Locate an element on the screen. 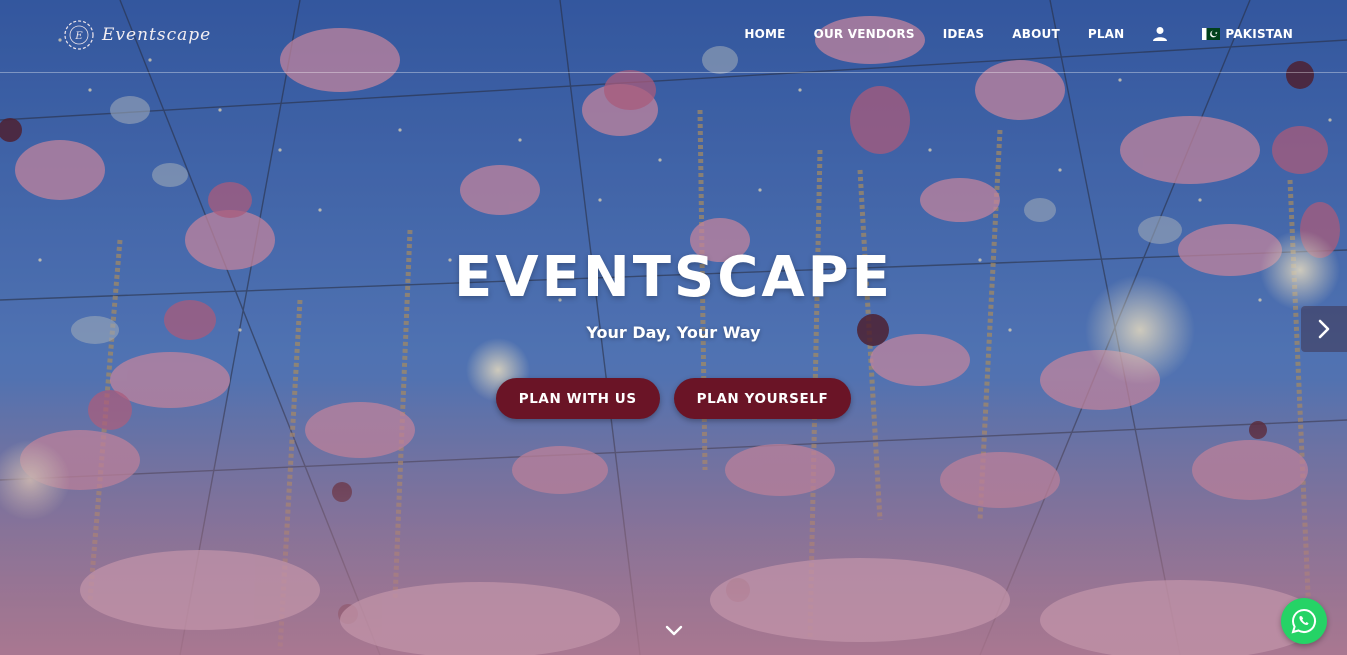 Image resolution: width=1347 pixels, height=655 pixels. hero-buttons: PLAN WITH US PLAN YOURSELF is located at coordinates (673, 398).